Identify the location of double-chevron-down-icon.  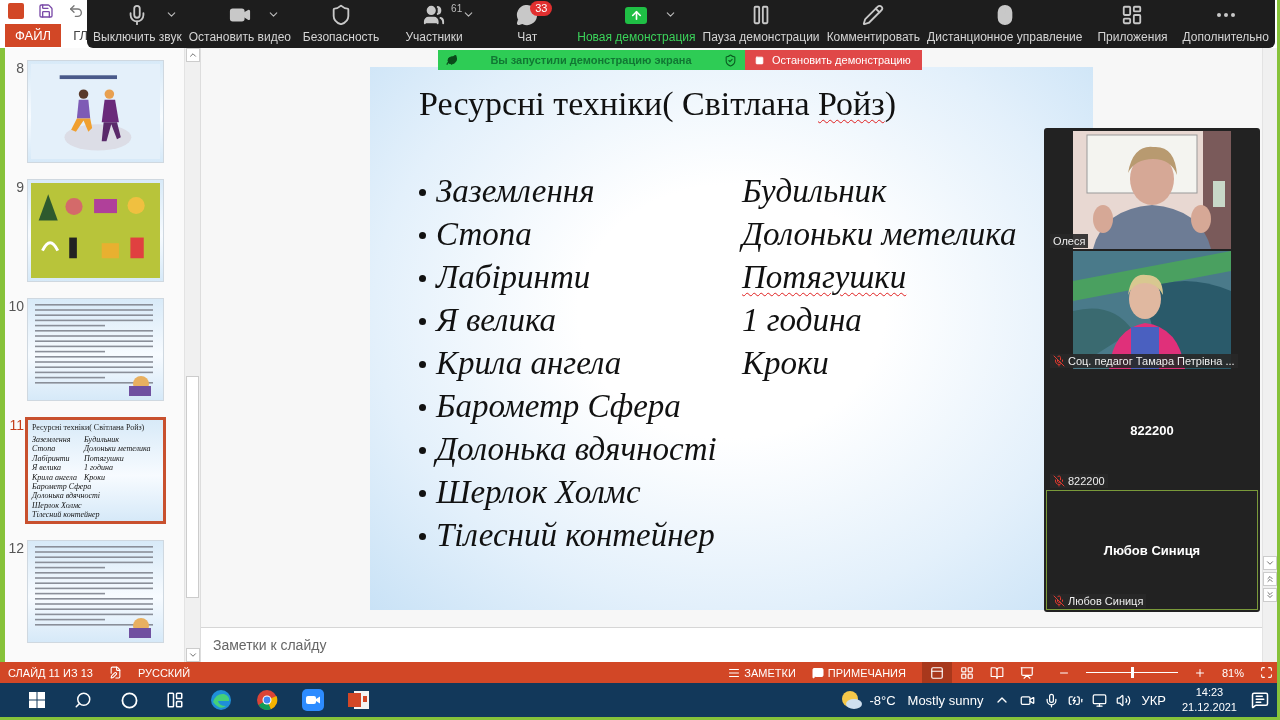
(1270, 595).